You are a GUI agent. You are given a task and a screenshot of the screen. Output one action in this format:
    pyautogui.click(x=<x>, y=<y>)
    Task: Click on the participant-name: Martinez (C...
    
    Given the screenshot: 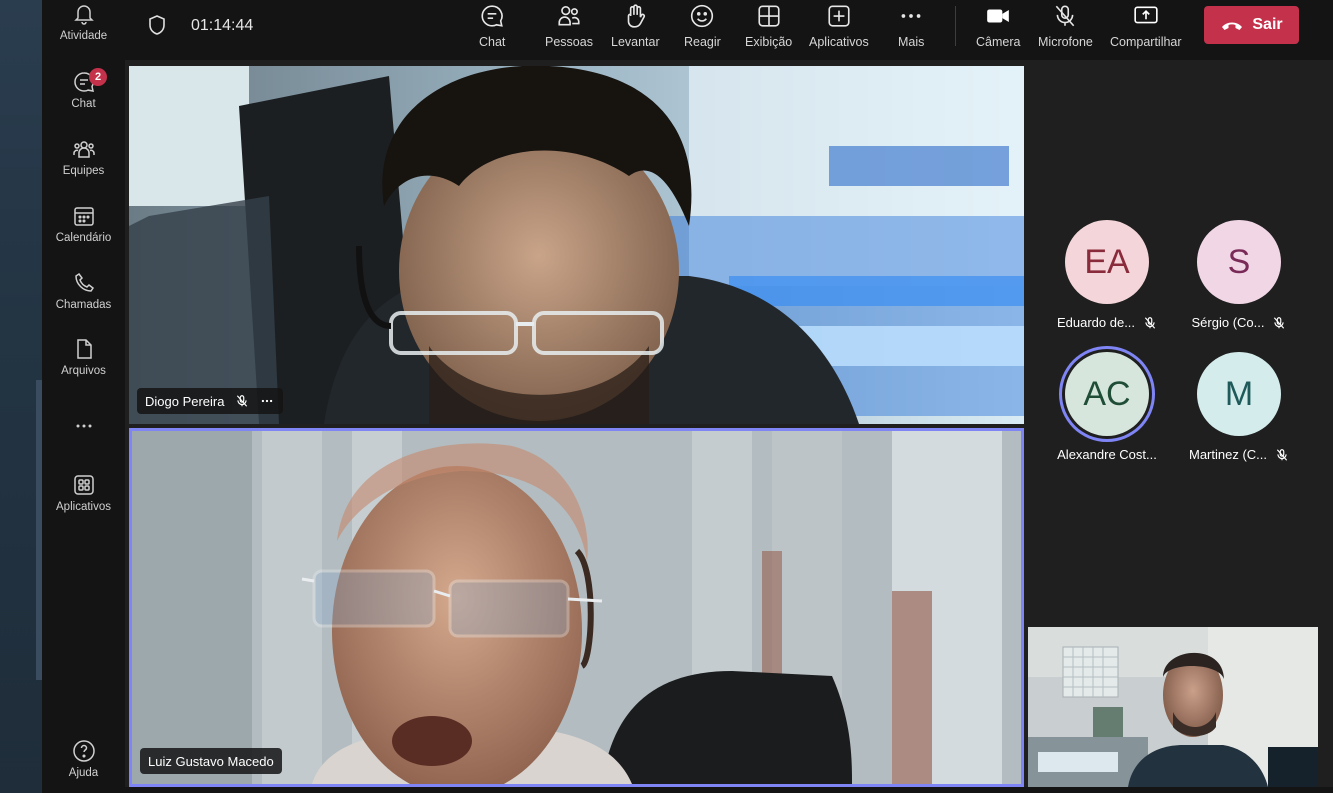 What is the action you would take?
    pyautogui.click(x=1227, y=454)
    